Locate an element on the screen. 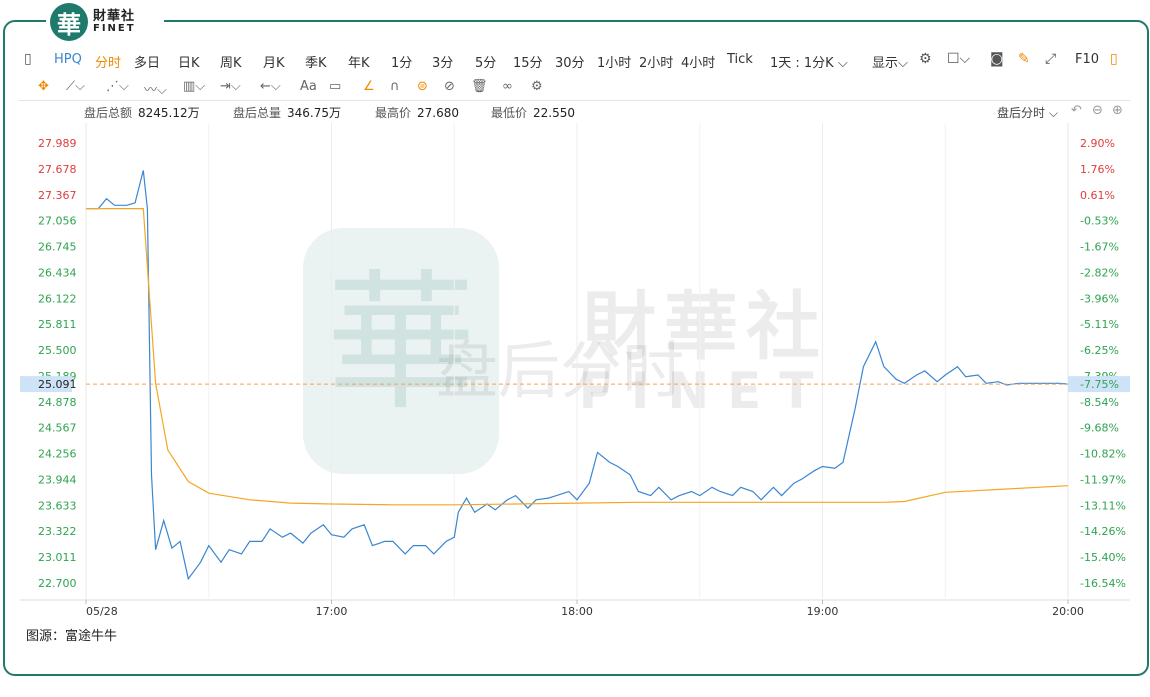 The height and width of the screenshot is (697, 1150). y-left-tick-label: 23.633 is located at coordinates (57, 505).